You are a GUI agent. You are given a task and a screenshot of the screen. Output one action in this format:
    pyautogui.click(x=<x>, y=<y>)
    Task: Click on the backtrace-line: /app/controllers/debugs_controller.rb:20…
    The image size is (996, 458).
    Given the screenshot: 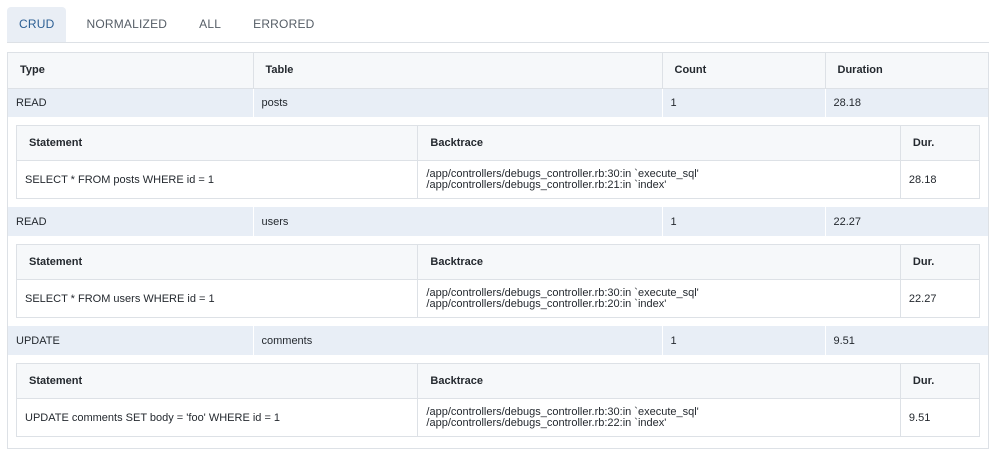 What is the action you would take?
    pyautogui.click(x=546, y=303)
    